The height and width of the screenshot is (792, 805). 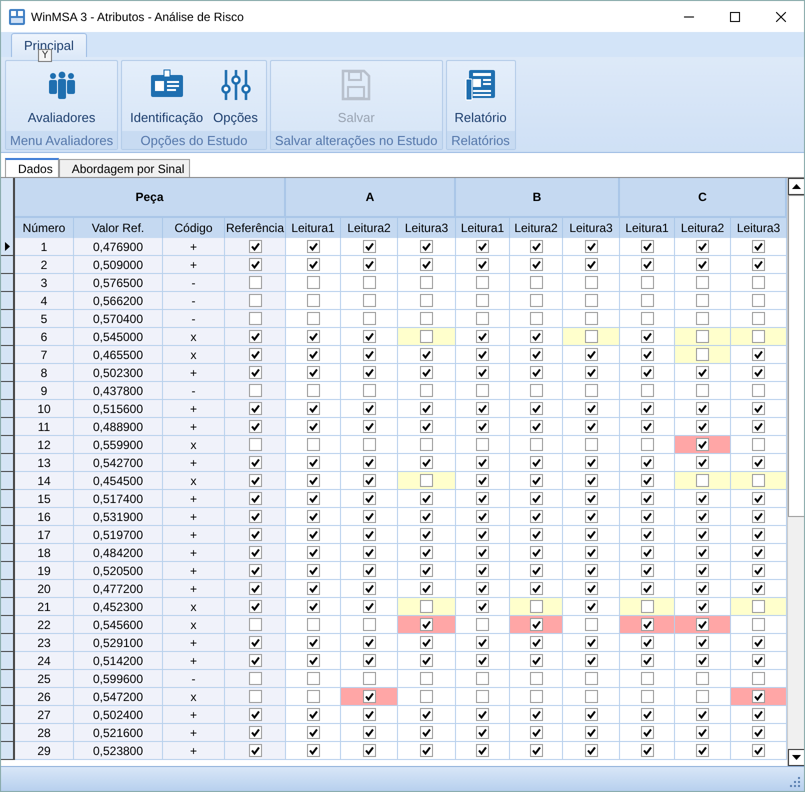 I want to click on ribbon-button: Identificação, so click(x=167, y=98).